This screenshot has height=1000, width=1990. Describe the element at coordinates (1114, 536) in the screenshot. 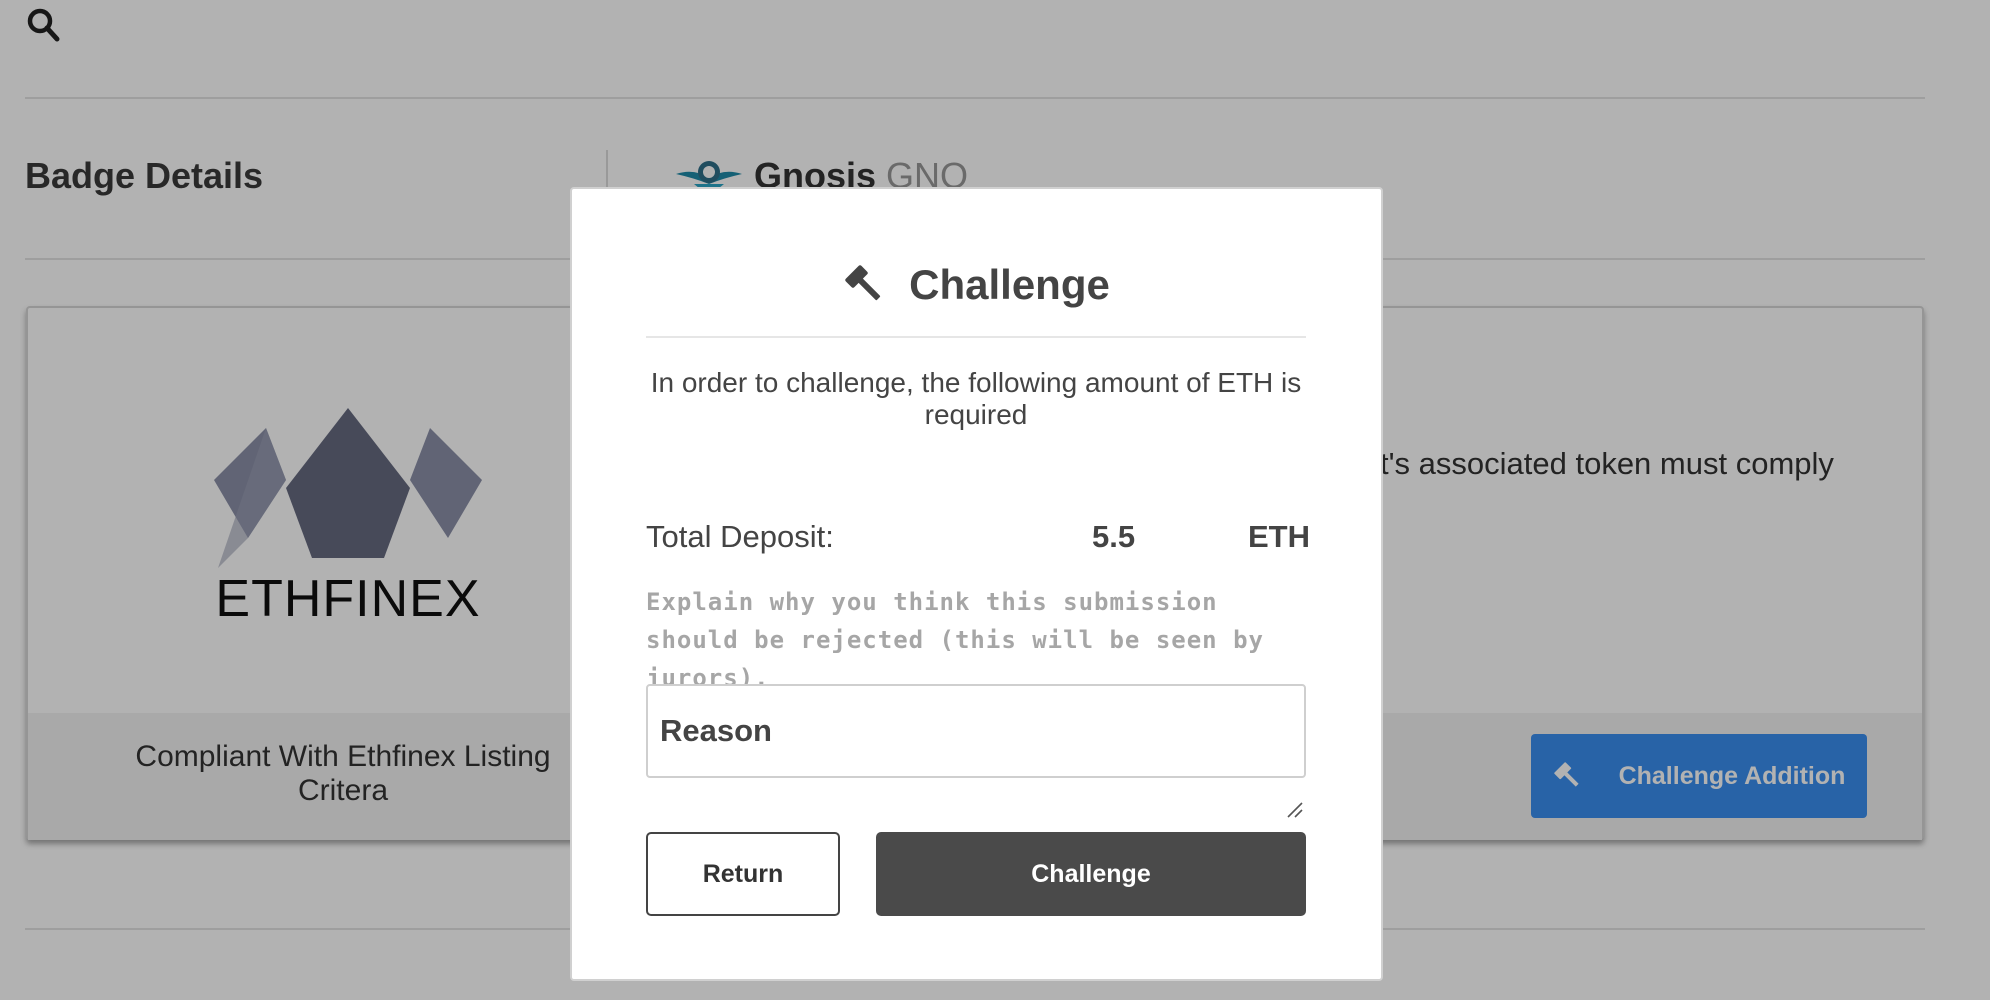

I see `deposit-amount: 5.5` at that location.